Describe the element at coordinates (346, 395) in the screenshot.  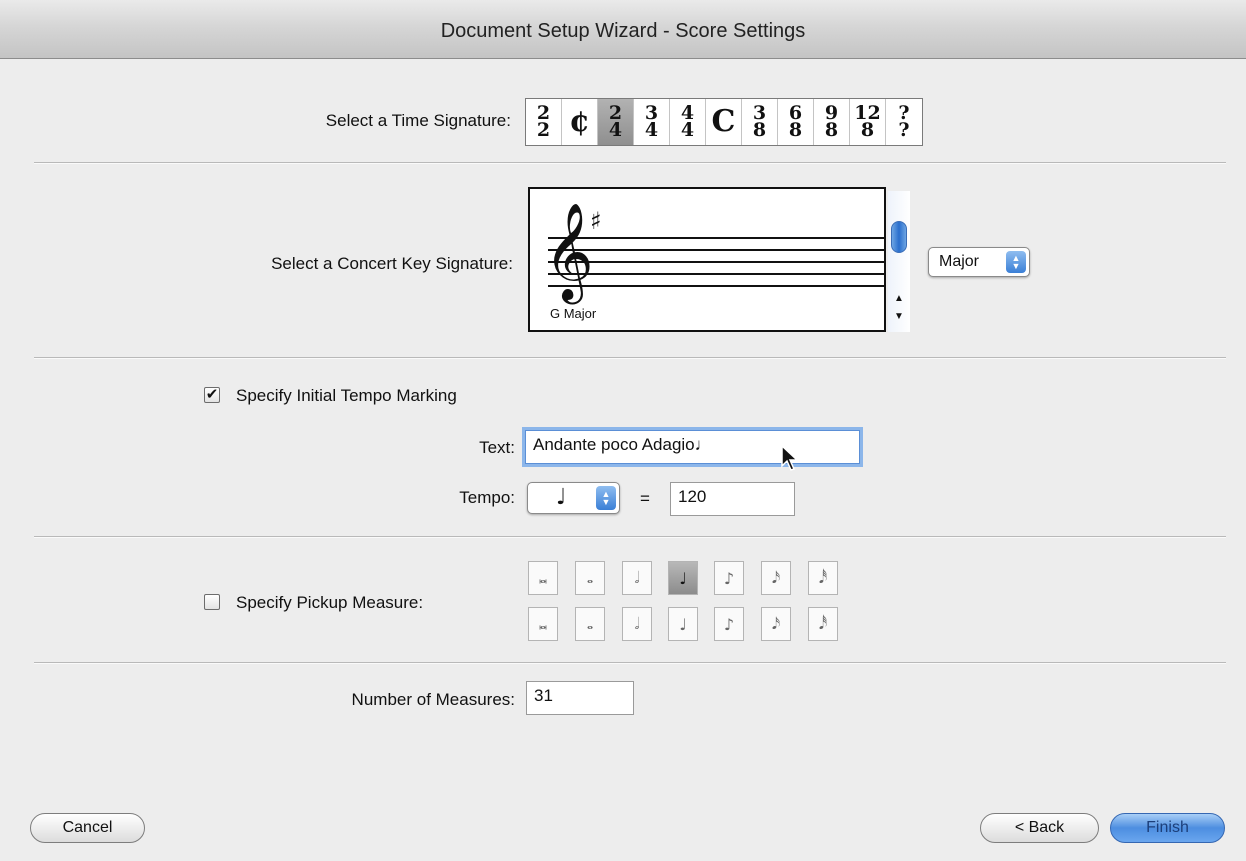
I see `tempo-checkbox-label: Specify Initial Tempo Marking` at that location.